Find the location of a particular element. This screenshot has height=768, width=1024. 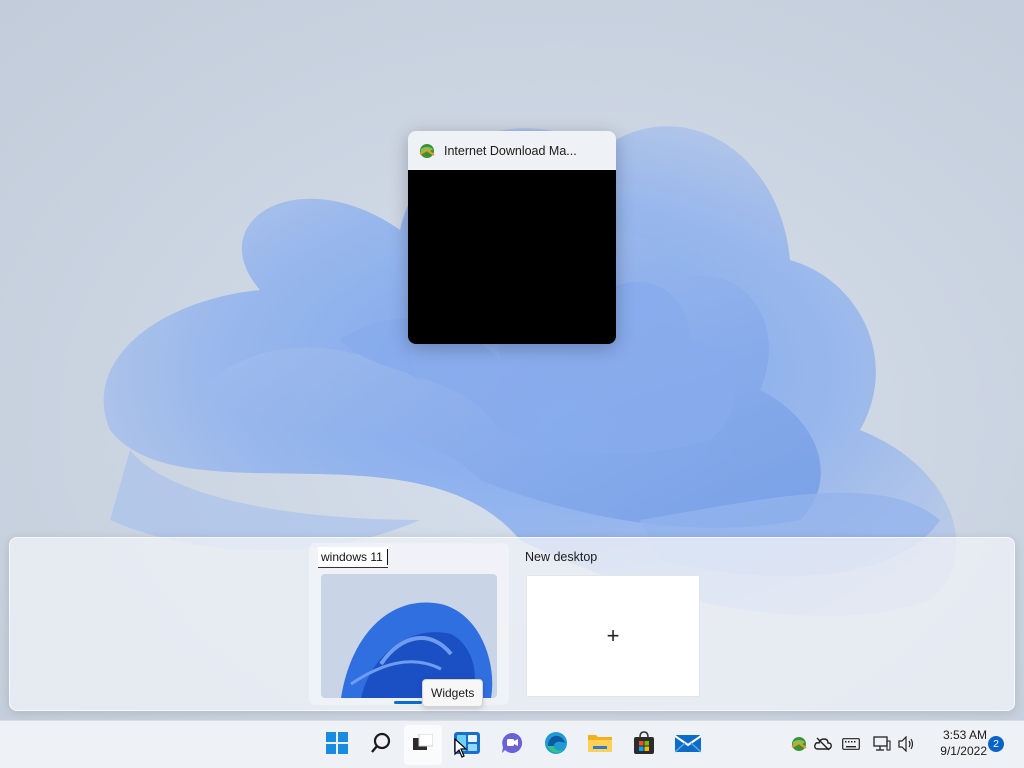

clock-time: 3:53 AM is located at coordinates (964, 735).